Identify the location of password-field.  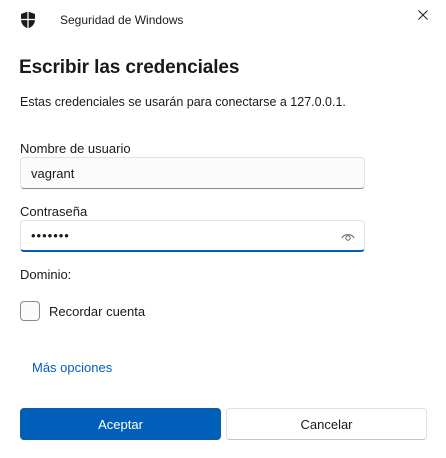
(192, 236).